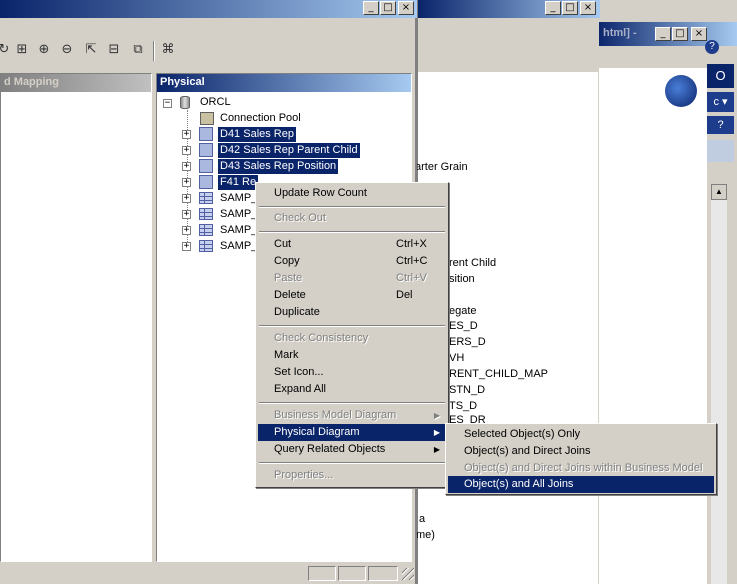  What do you see at coordinates (581, 451) in the screenshot?
I see `submenu-item-direct-joins: Object(s) and Direct Joins` at bounding box center [581, 451].